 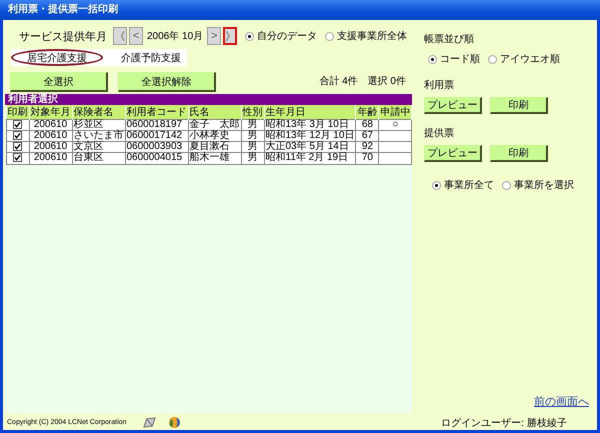 I want to click on table-cell: 文京区, so click(x=89, y=146).